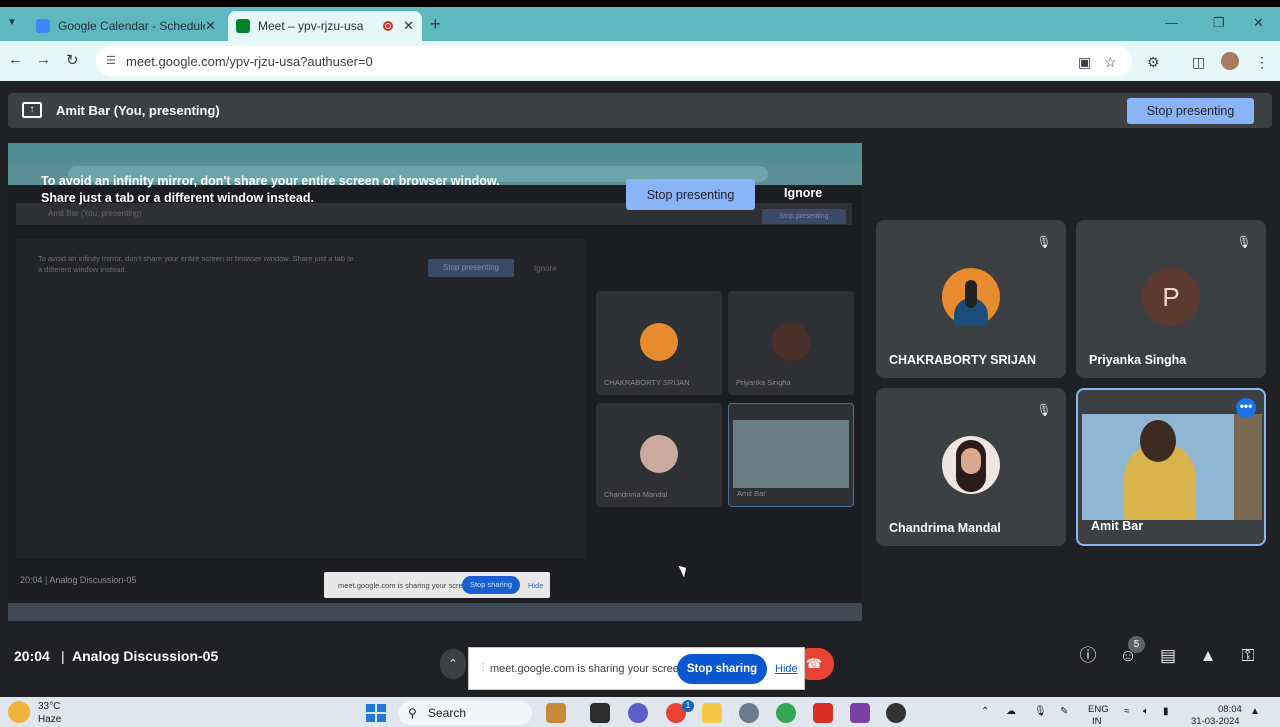  Describe the element at coordinates (804, 216) in the screenshot. I see `mirror-stop-button: Stop presenting` at that location.